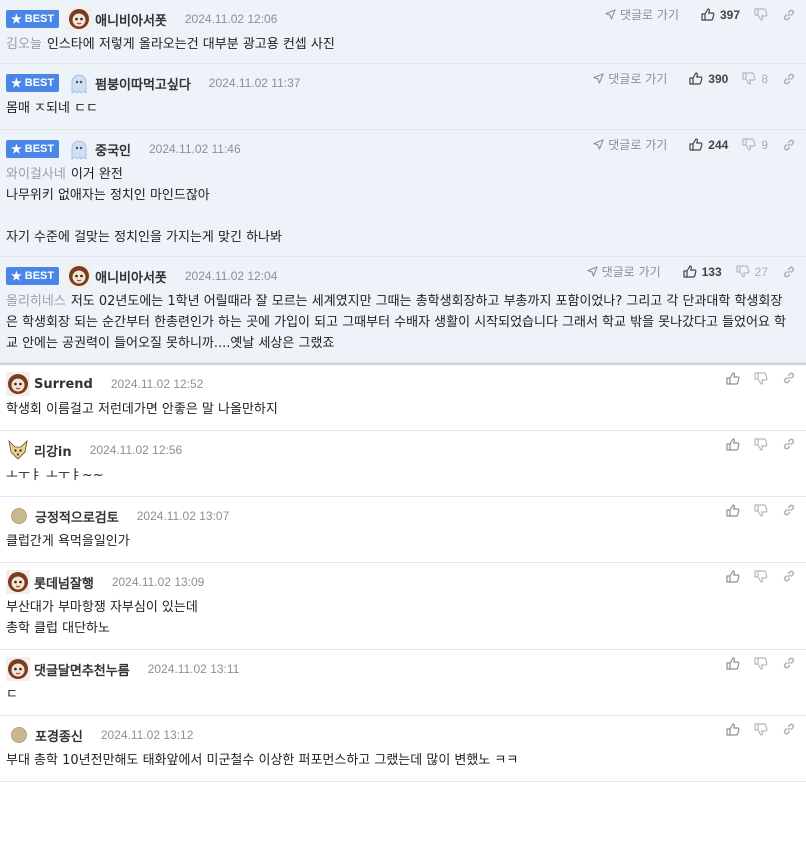  I want to click on comment-date: 2024.11.02 13:11, so click(193, 669).